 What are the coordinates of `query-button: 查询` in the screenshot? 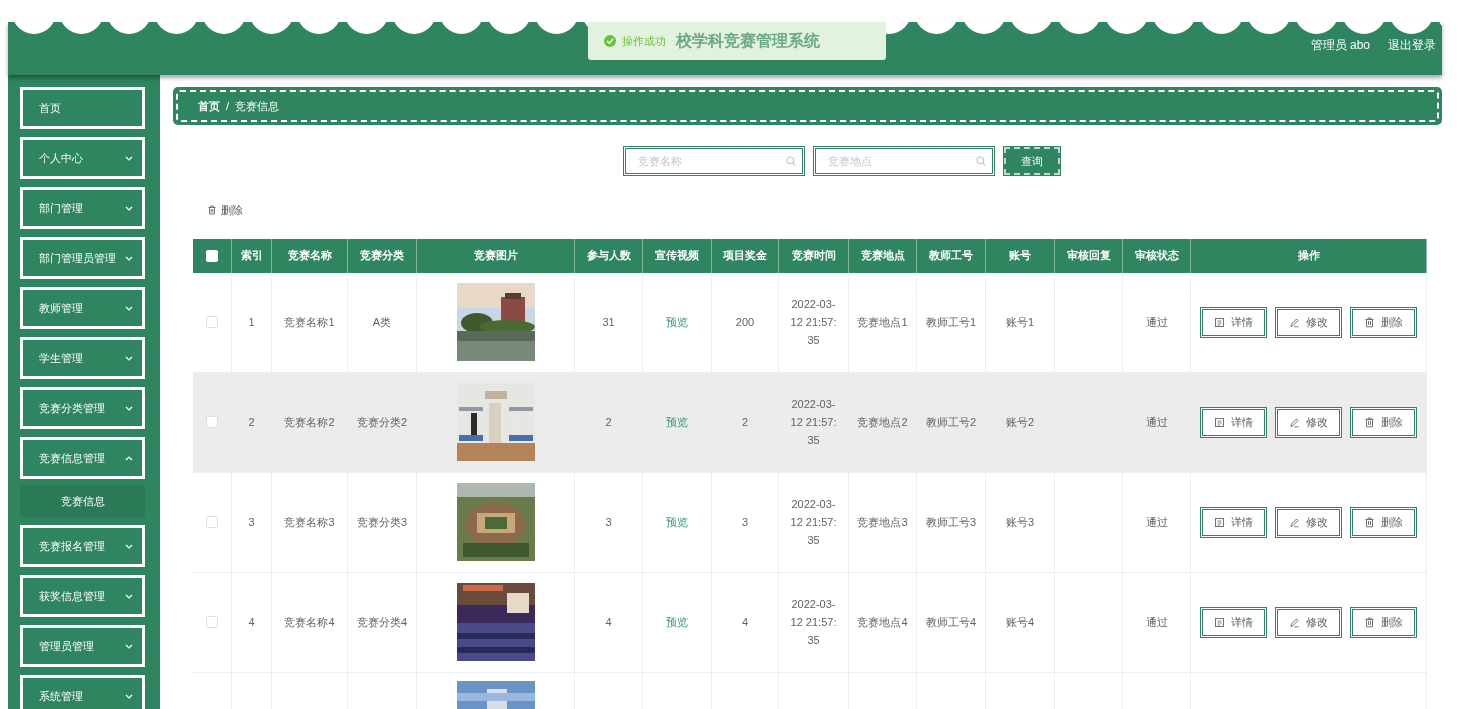 It's located at (1031, 161).